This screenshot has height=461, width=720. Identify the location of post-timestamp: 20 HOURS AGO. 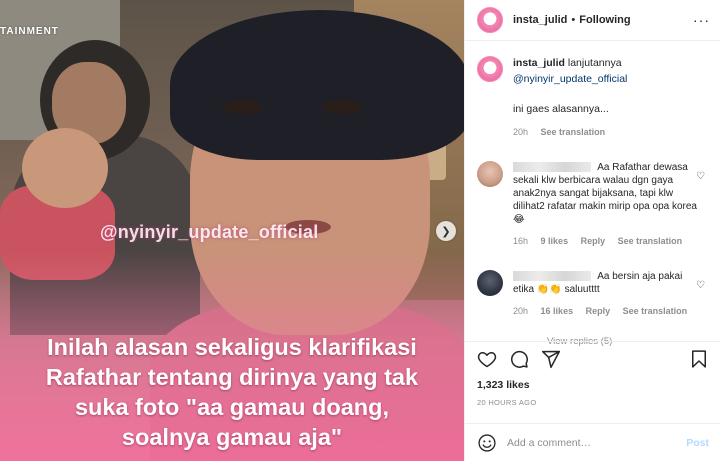
(507, 402).